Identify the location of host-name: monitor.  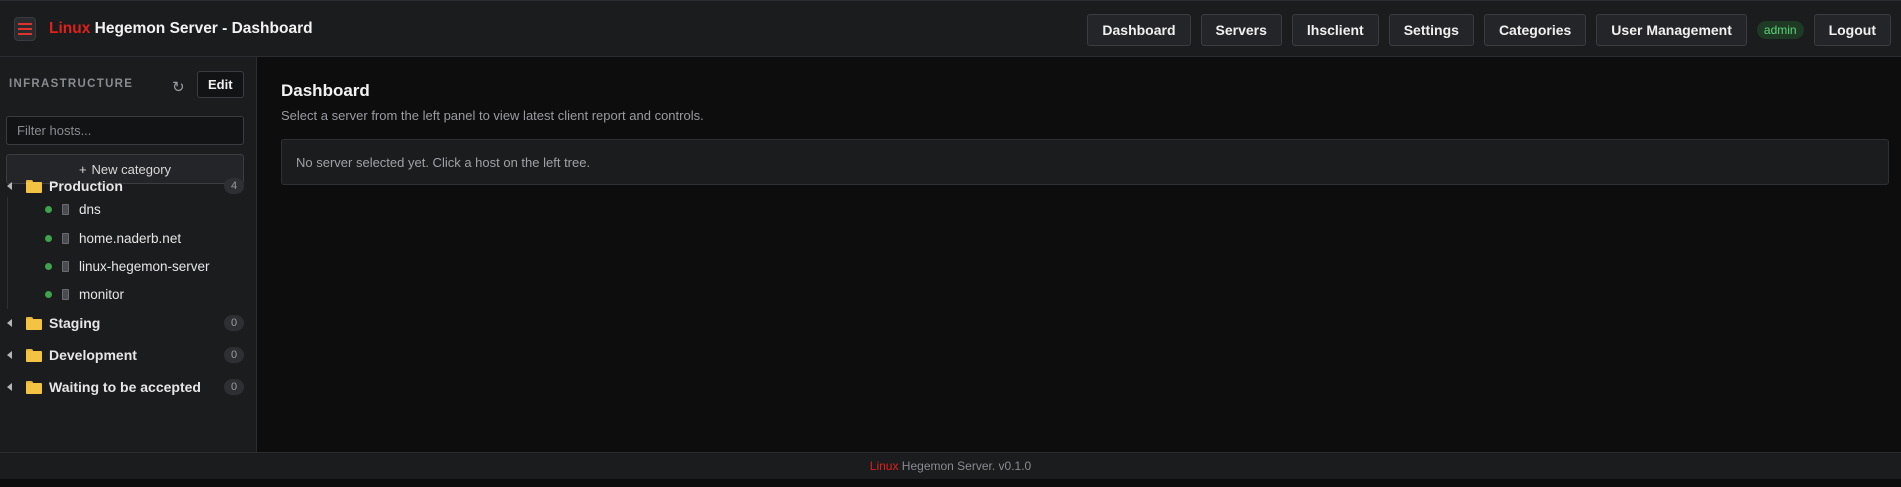
(102, 294).